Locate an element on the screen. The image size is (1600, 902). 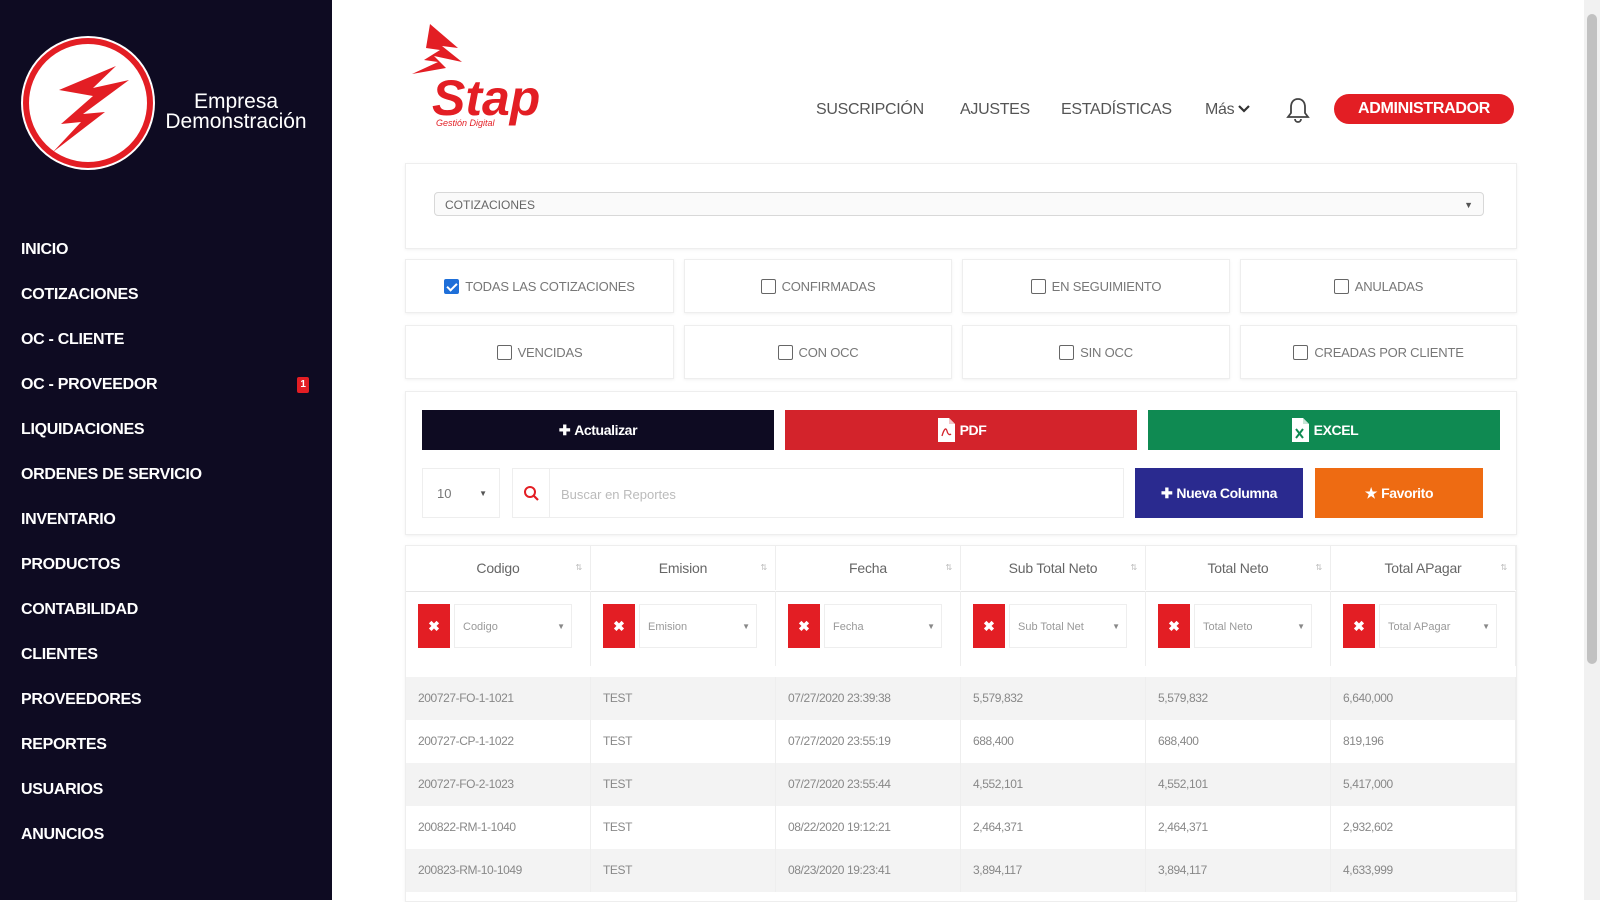
column-filter-fecha: ✖ Fecha ▼ is located at coordinates (868, 628).